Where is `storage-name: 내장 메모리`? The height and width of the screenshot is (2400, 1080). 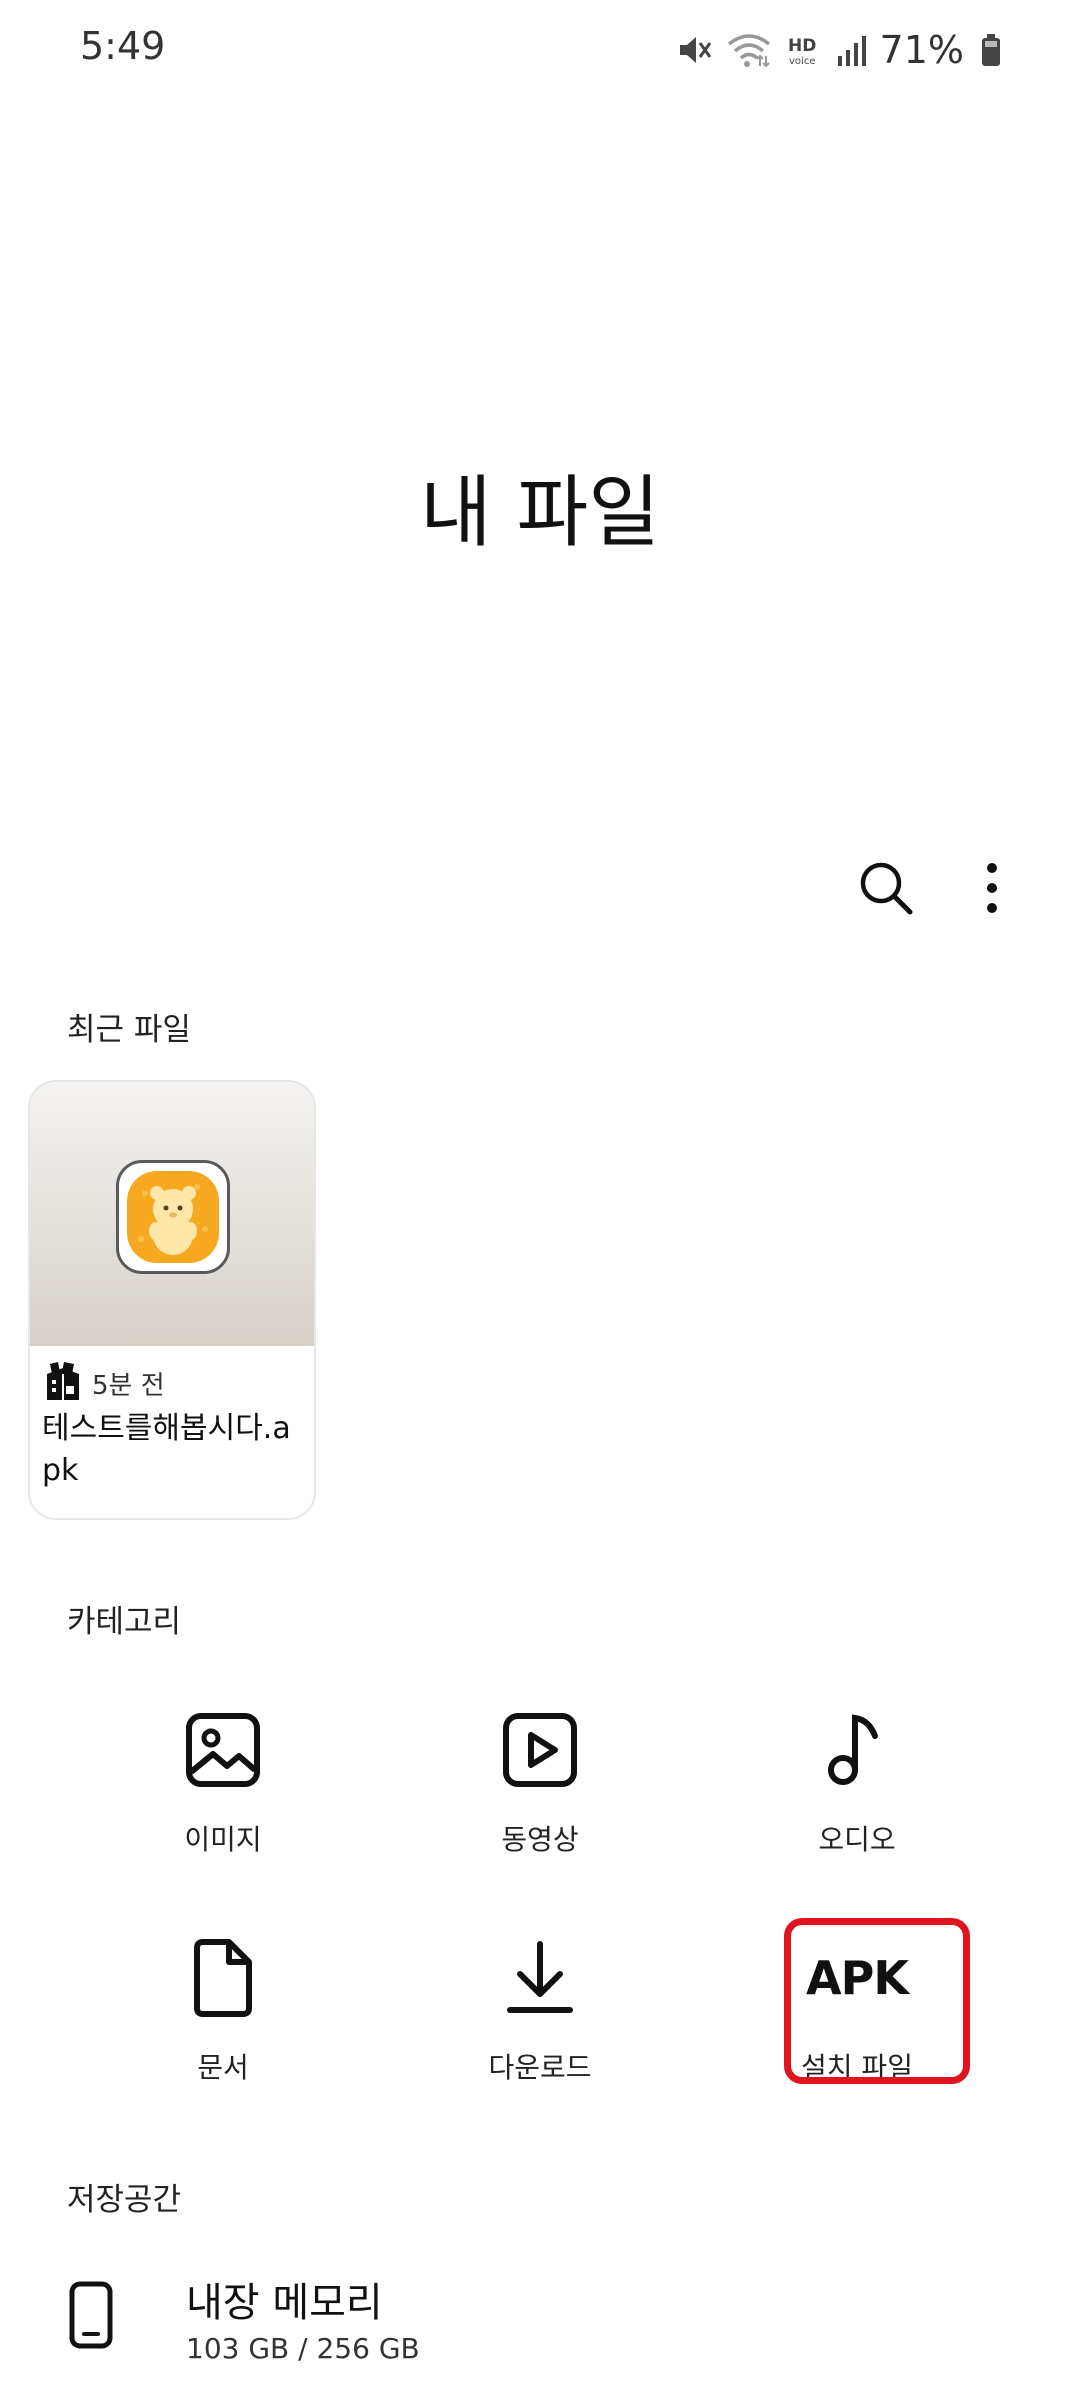 storage-name: 내장 메모리 is located at coordinates (284, 2303).